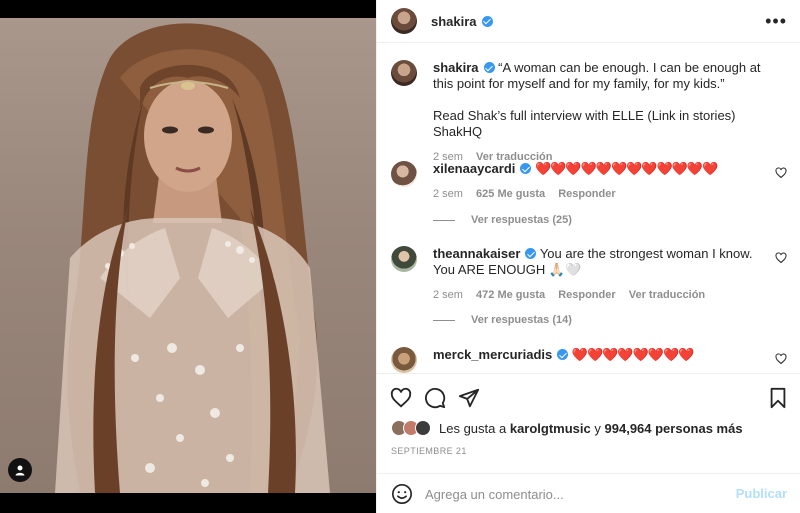 Image resolution: width=800 pixels, height=513 pixels. I want to click on person-icon, so click(20, 470).